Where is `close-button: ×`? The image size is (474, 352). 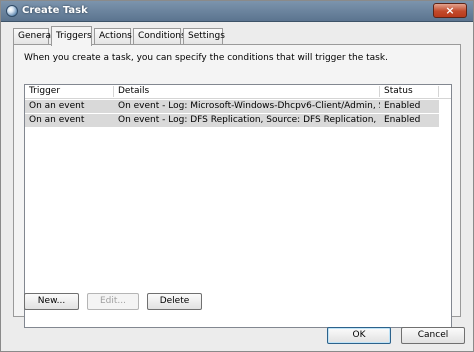 close-button: × is located at coordinates (450, 10).